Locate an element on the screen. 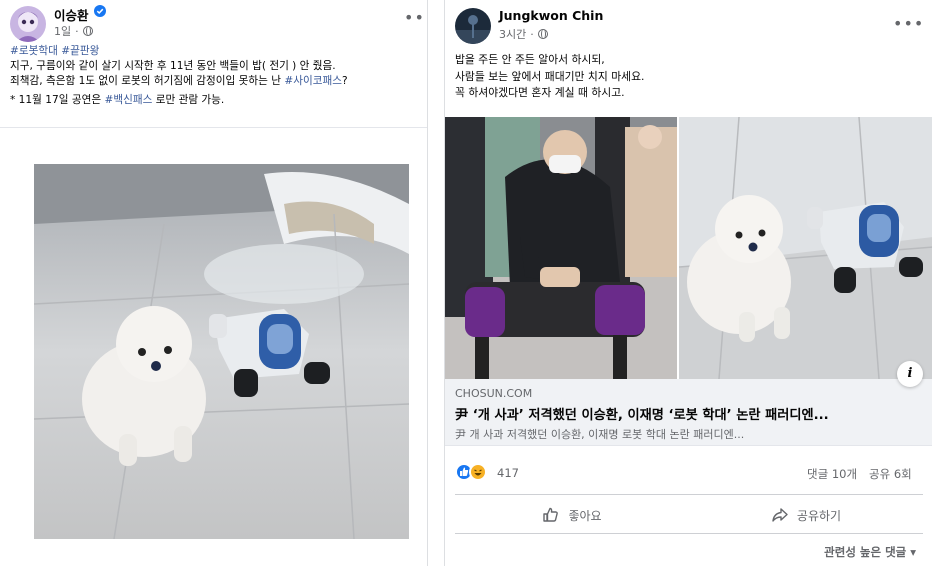  reaction-stats: 417 댓글 10개 공유 6회 is located at coordinates (688, 472).